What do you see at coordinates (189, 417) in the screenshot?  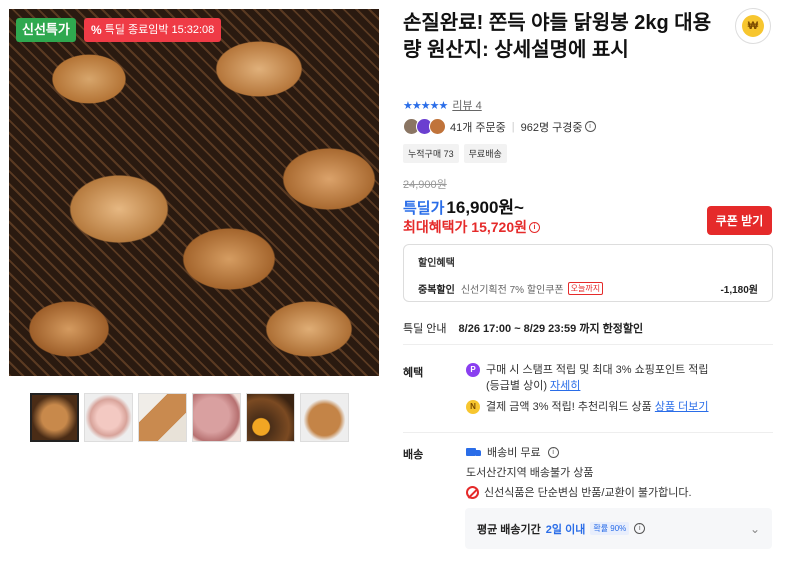 I see `thumbnail-strip` at bounding box center [189, 417].